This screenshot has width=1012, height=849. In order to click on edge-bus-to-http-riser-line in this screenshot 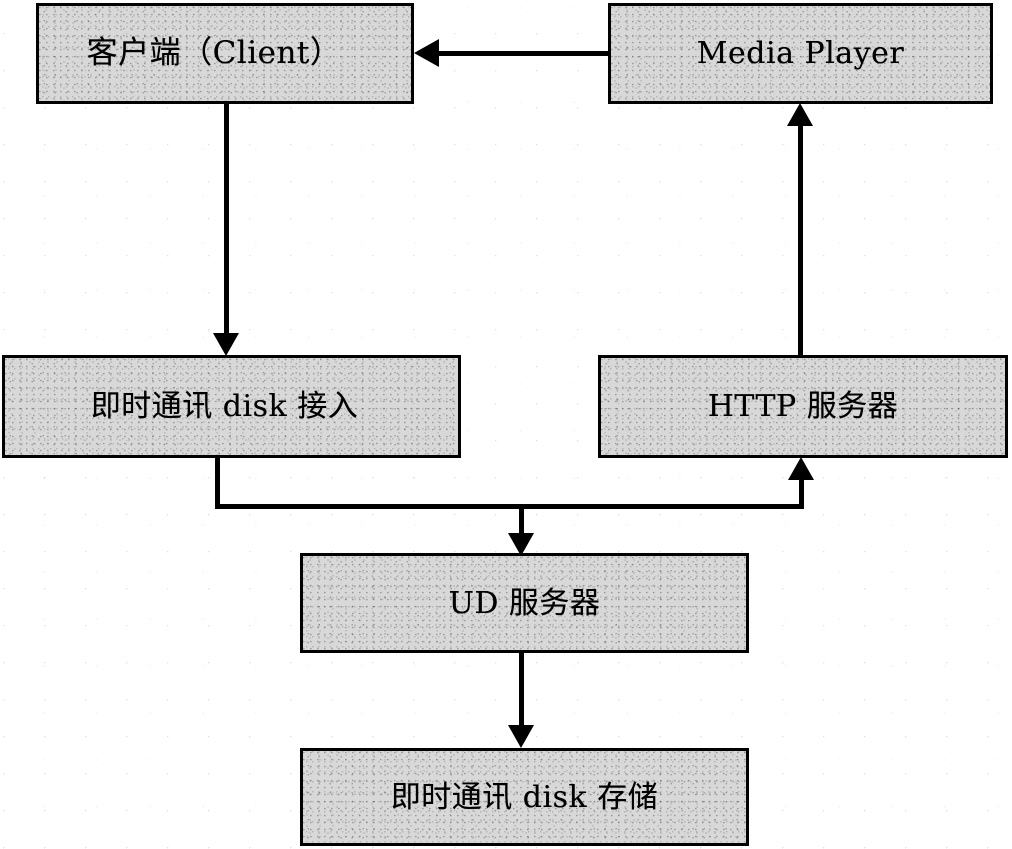, I will do `click(801, 492)`.